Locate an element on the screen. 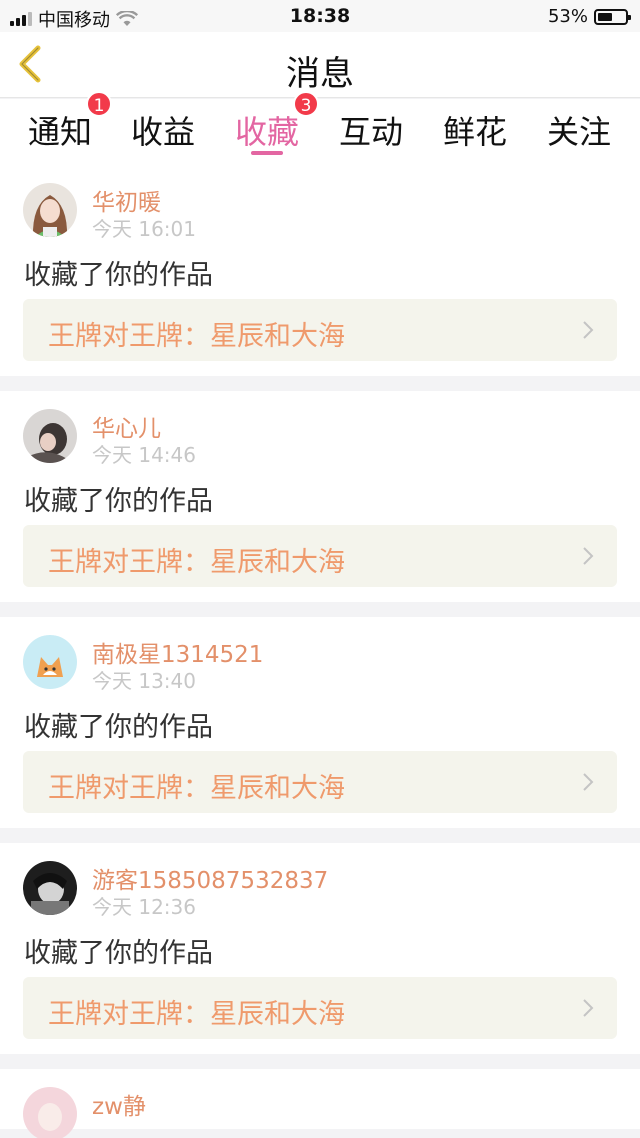  page-title: 消息 is located at coordinates (320, 74).